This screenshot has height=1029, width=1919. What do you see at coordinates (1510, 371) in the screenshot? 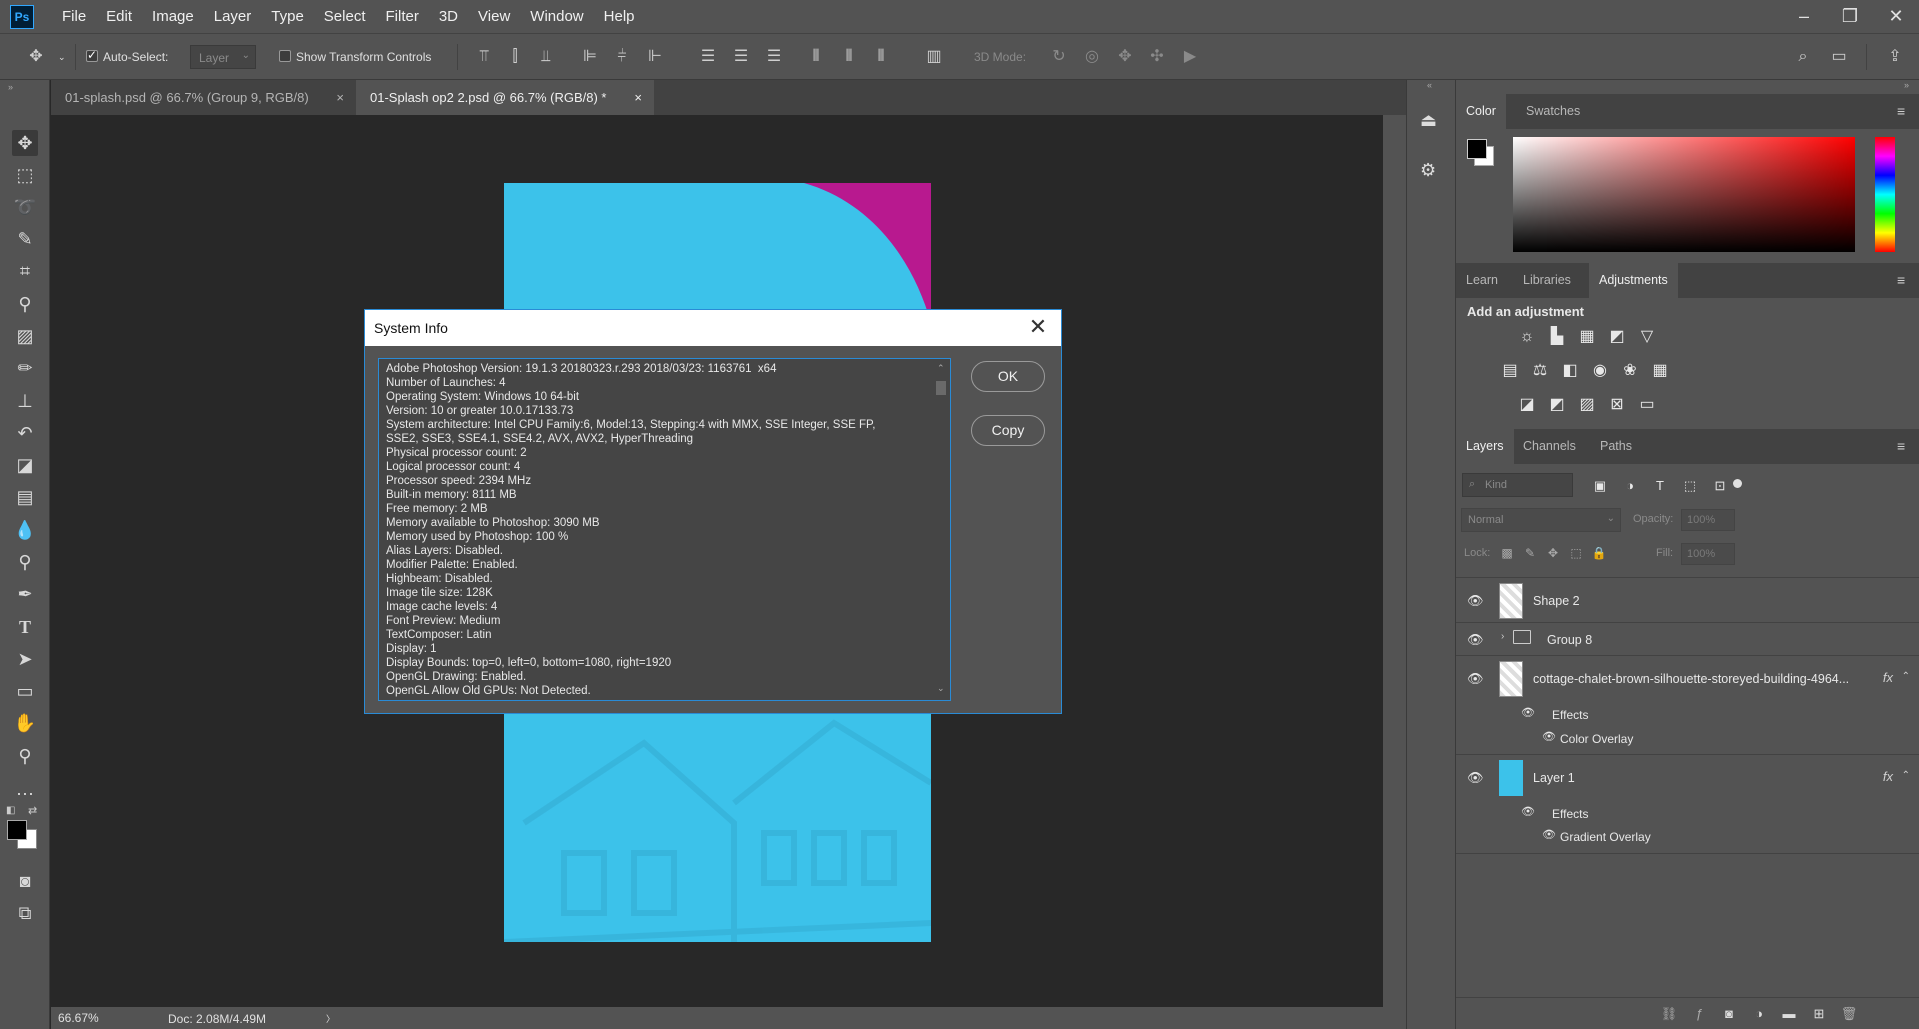
I see `hue-saturation-icon: ▤` at bounding box center [1510, 371].